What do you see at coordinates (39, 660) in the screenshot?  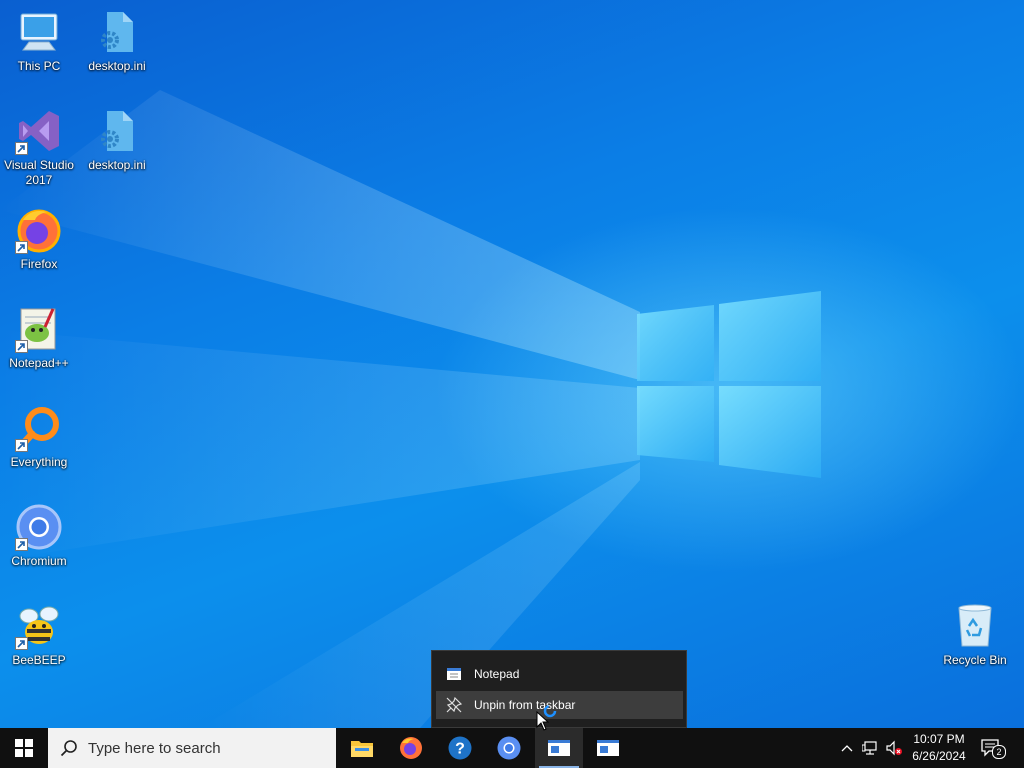 I see `desktop-icon-label: BeeBEEP` at bounding box center [39, 660].